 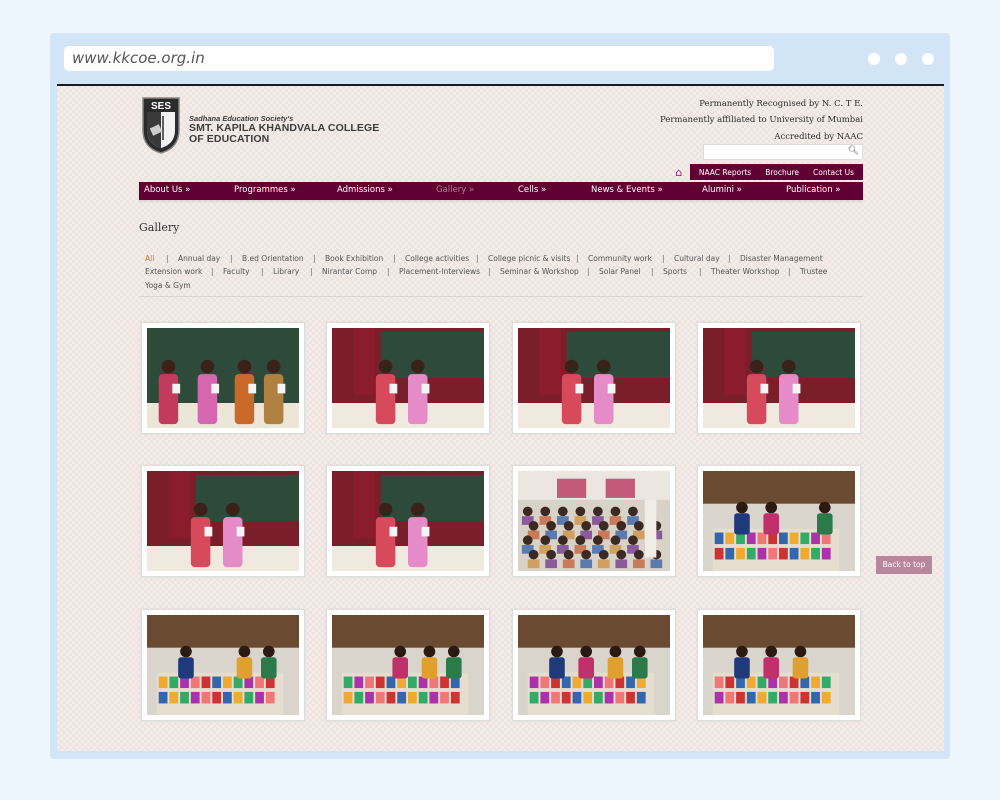 What do you see at coordinates (265, 190) in the screenshot?
I see `nav-item-programmes: Programmes »` at bounding box center [265, 190].